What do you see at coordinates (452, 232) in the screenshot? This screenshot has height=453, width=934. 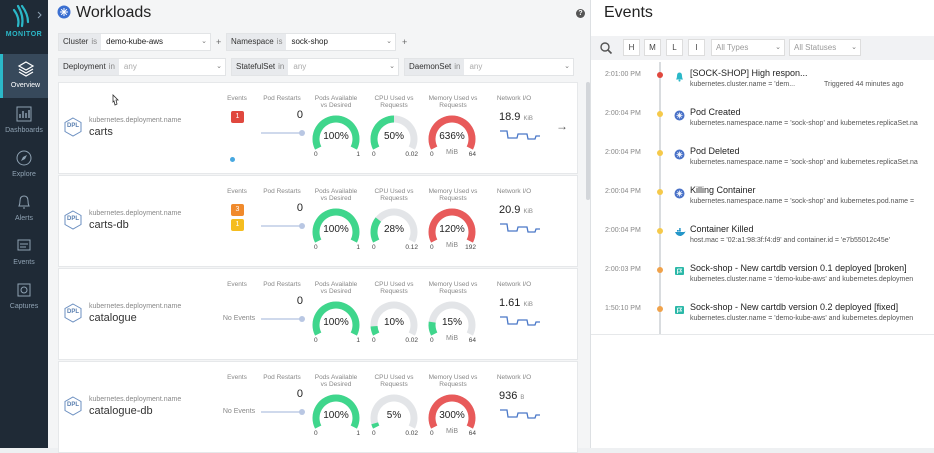 I see `memory-gauge: 120% 0 192 MiB` at bounding box center [452, 232].